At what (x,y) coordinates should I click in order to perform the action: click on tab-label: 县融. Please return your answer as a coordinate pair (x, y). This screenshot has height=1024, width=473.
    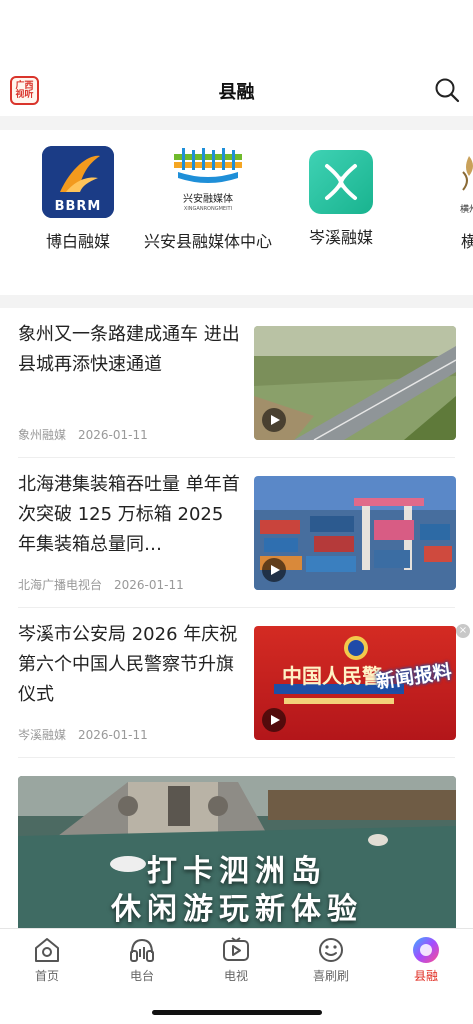
    Looking at the image, I should click on (425, 976).